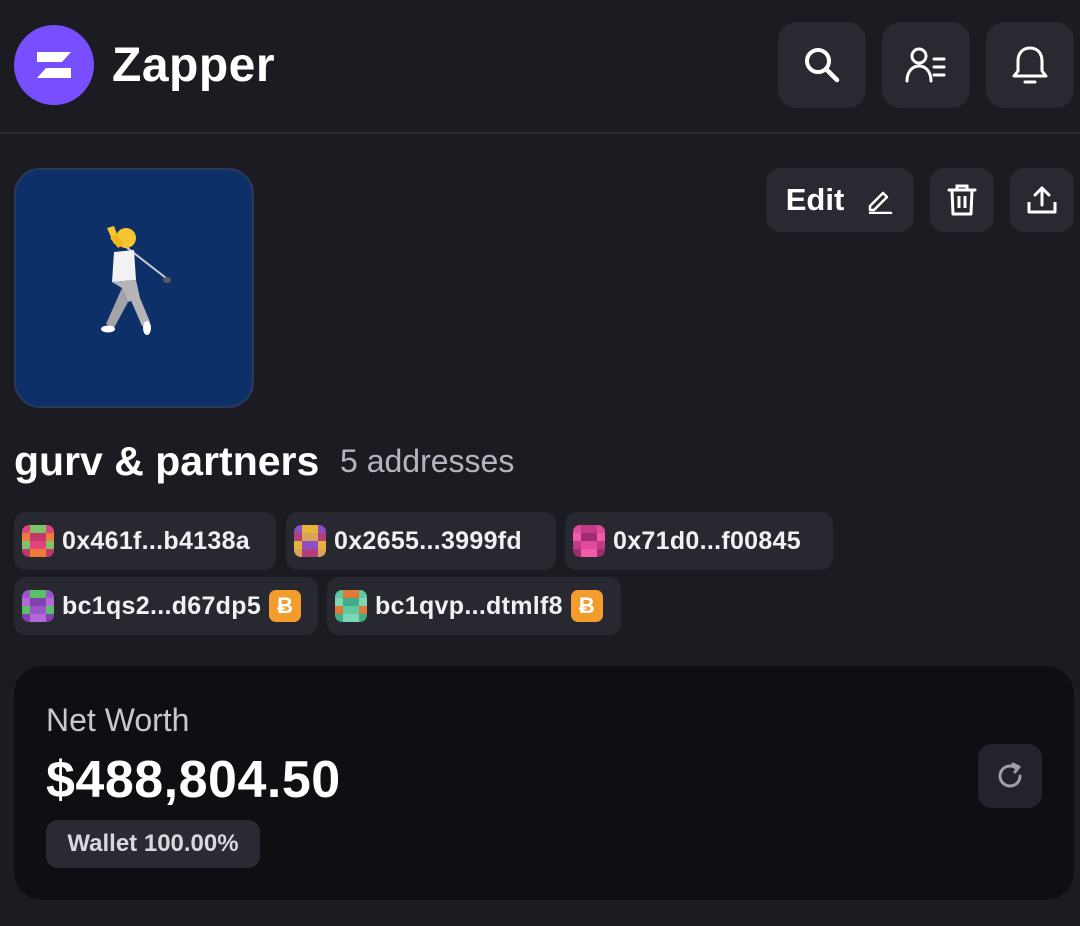  I want to click on net-worth-value: $488,804.50, so click(193, 780).